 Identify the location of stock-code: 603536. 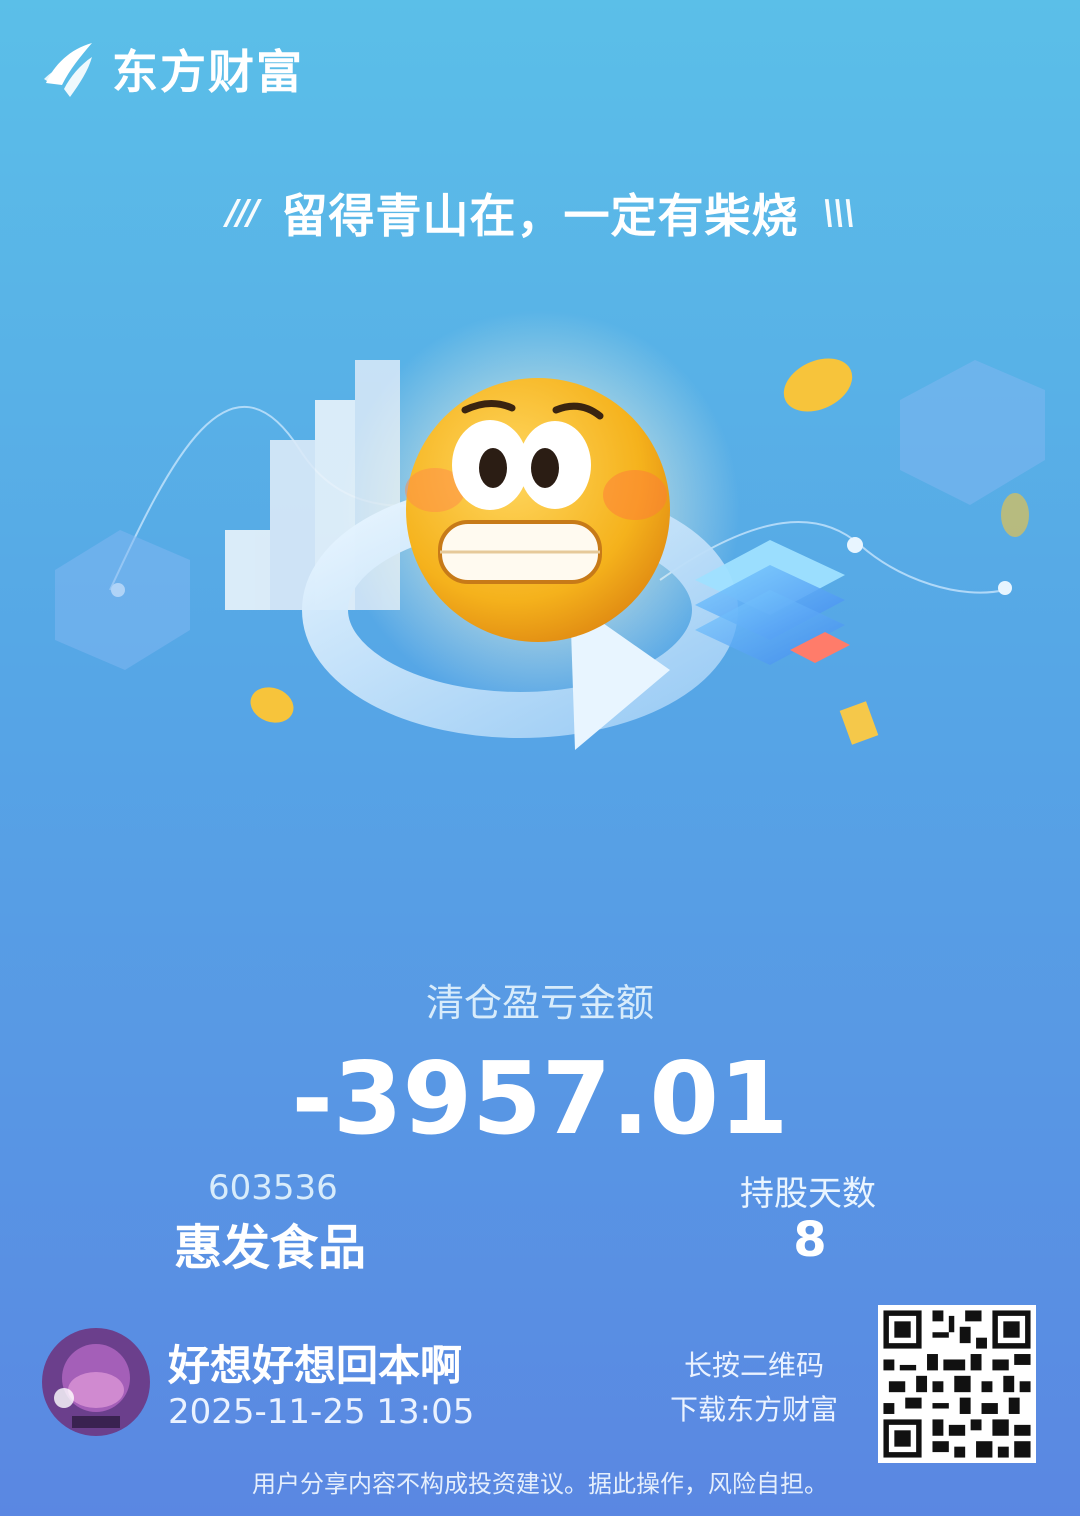
(273, 1188).